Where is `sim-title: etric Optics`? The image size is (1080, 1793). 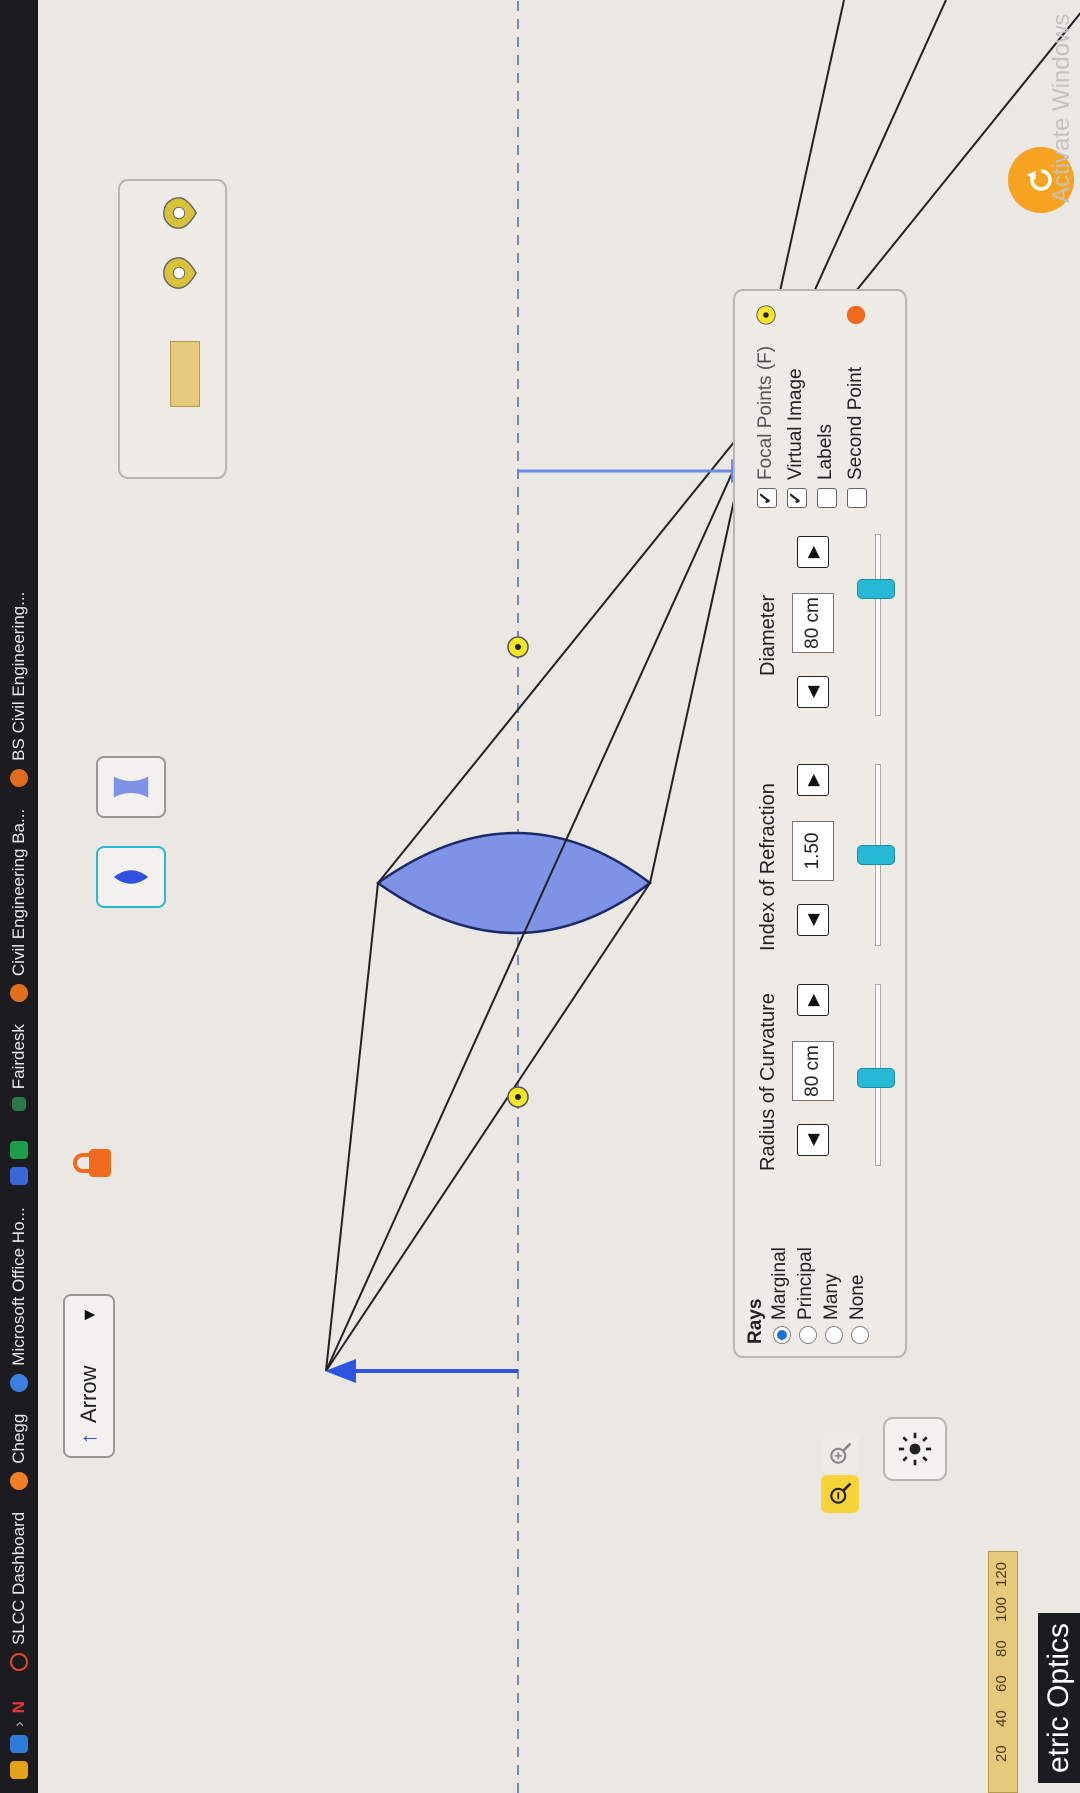 sim-title: etric Optics is located at coordinates (1059, 1697).